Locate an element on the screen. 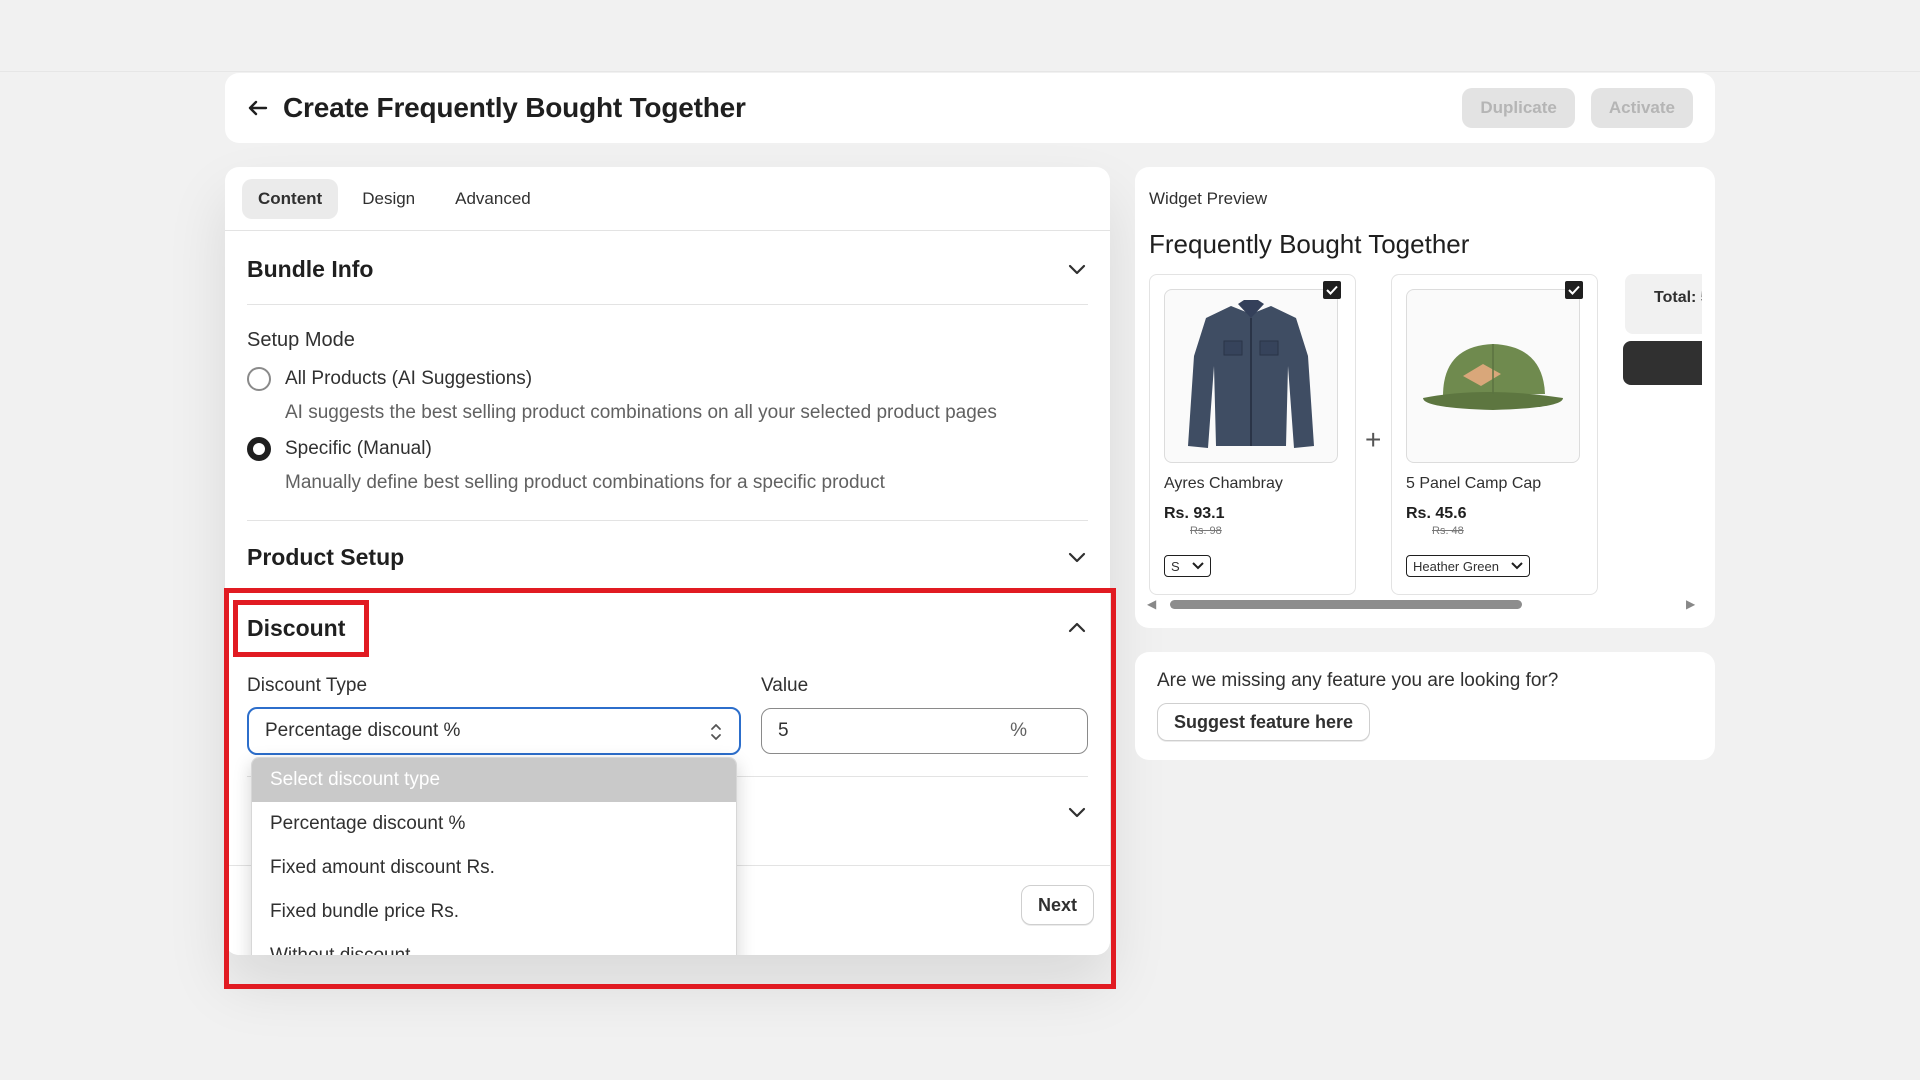 The image size is (1920, 1080). select-updown-icon is located at coordinates (716, 735).